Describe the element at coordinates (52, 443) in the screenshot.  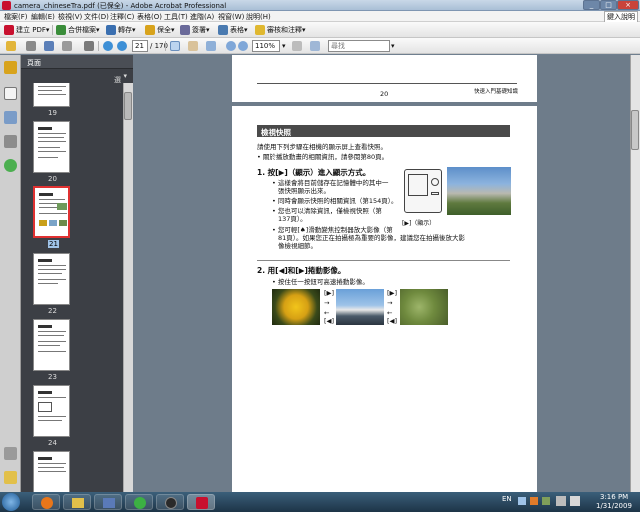
I see `thumbnail-label-24: 24` at that location.